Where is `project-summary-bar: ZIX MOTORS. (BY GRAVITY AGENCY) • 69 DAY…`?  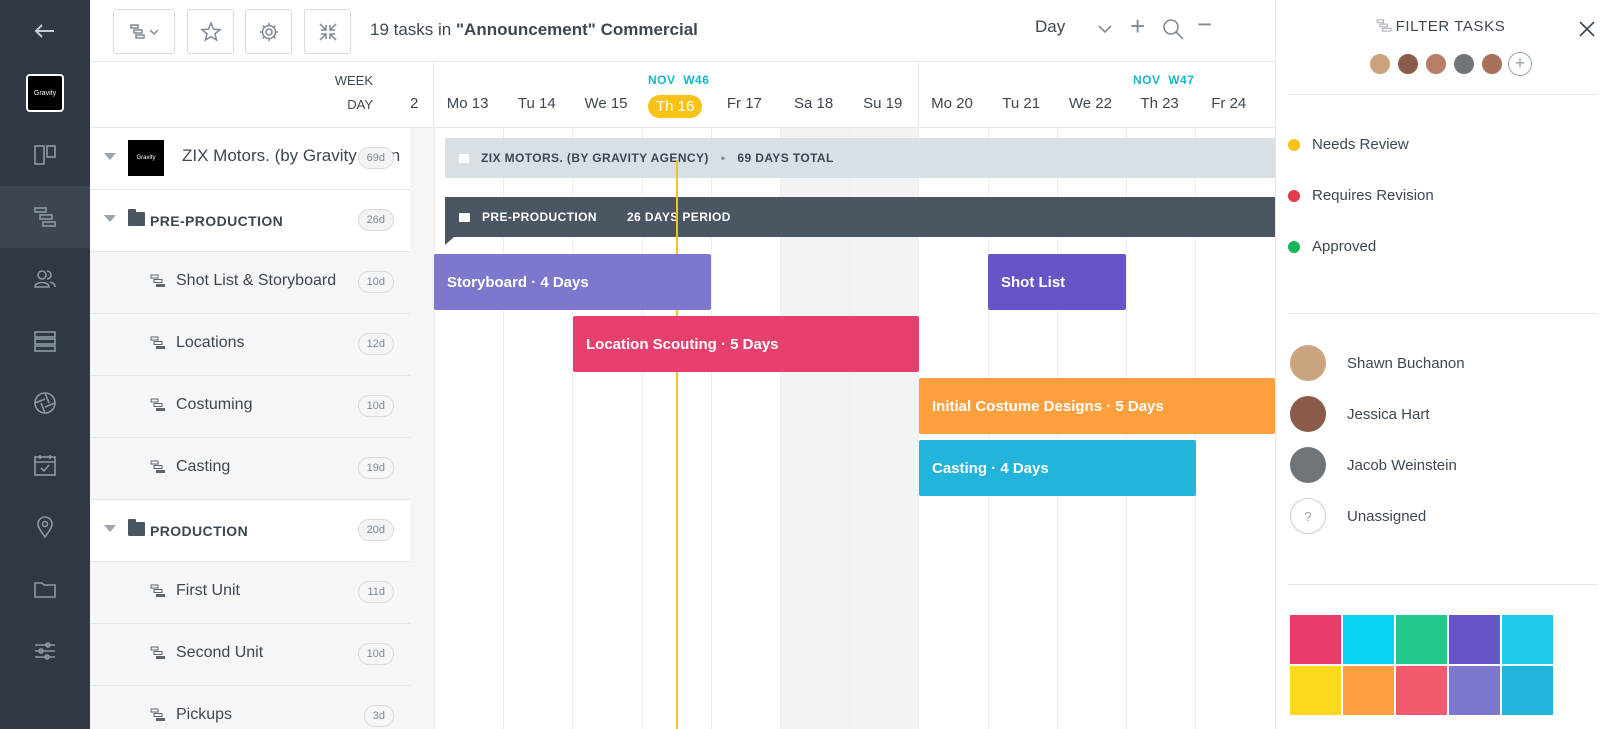
project-summary-bar: ZIX MOTORS. (BY GRAVITY AGENCY) • 69 DAY… is located at coordinates (860, 158).